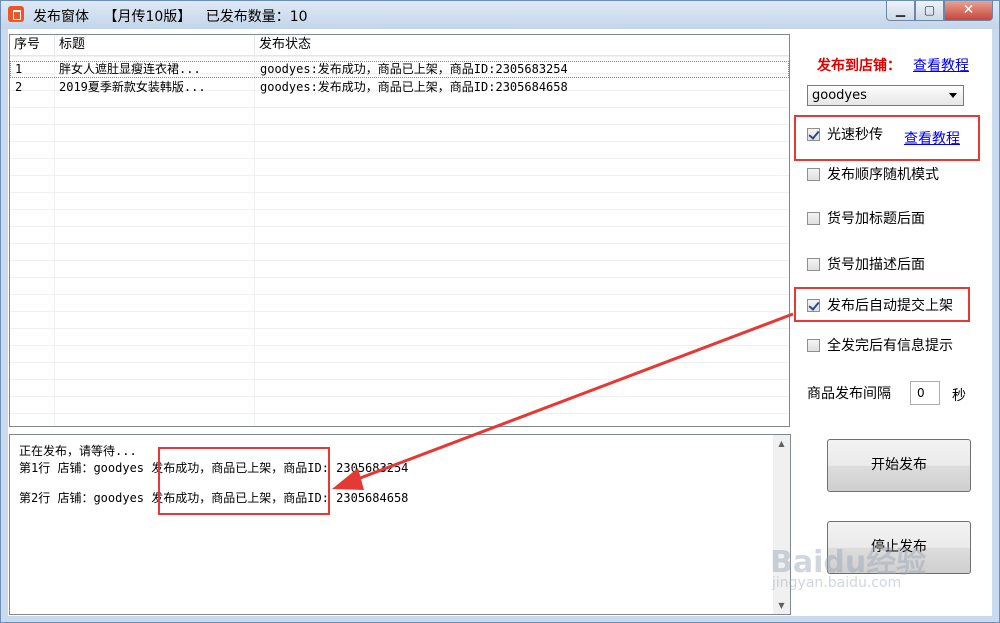 The image size is (1000, 623). I want to click on option-random-order: 发布顺序随机模式, so click(873, 174).